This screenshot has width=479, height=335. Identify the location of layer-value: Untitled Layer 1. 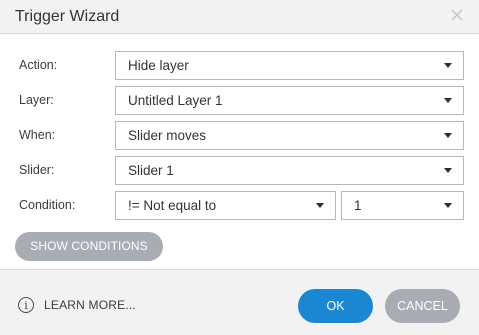
(175, 100).